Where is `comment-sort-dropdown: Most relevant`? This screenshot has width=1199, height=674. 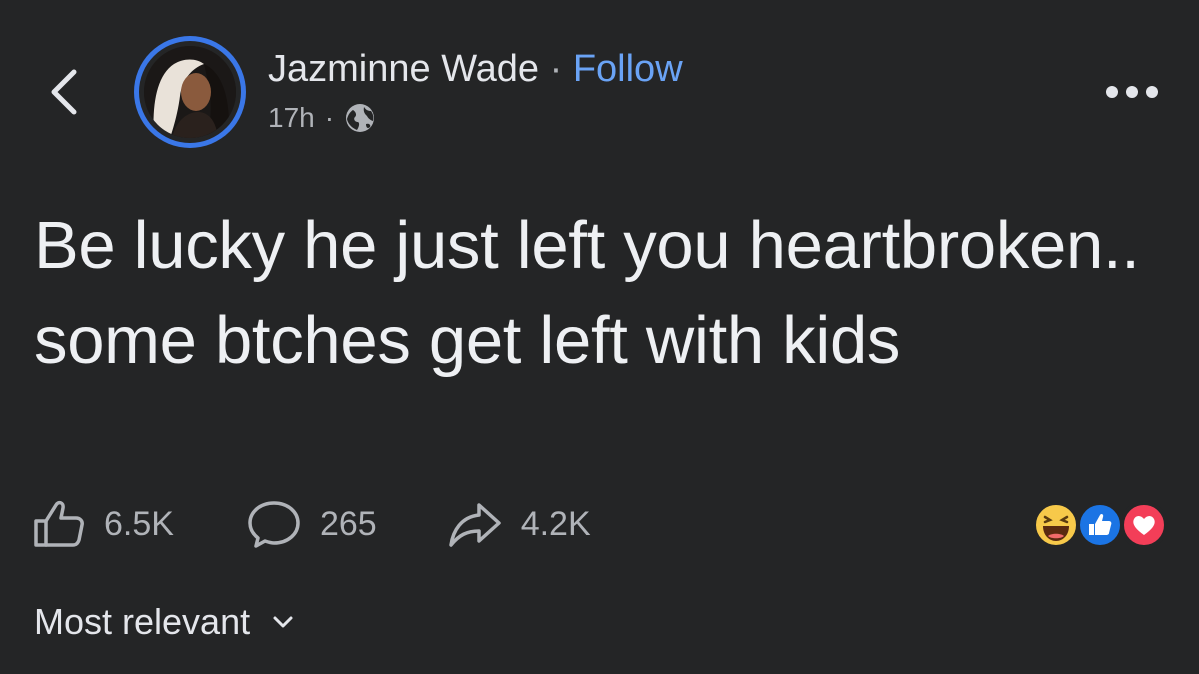
comment-sort-dropdown: Most relevant is located at coordinates (164, 622).